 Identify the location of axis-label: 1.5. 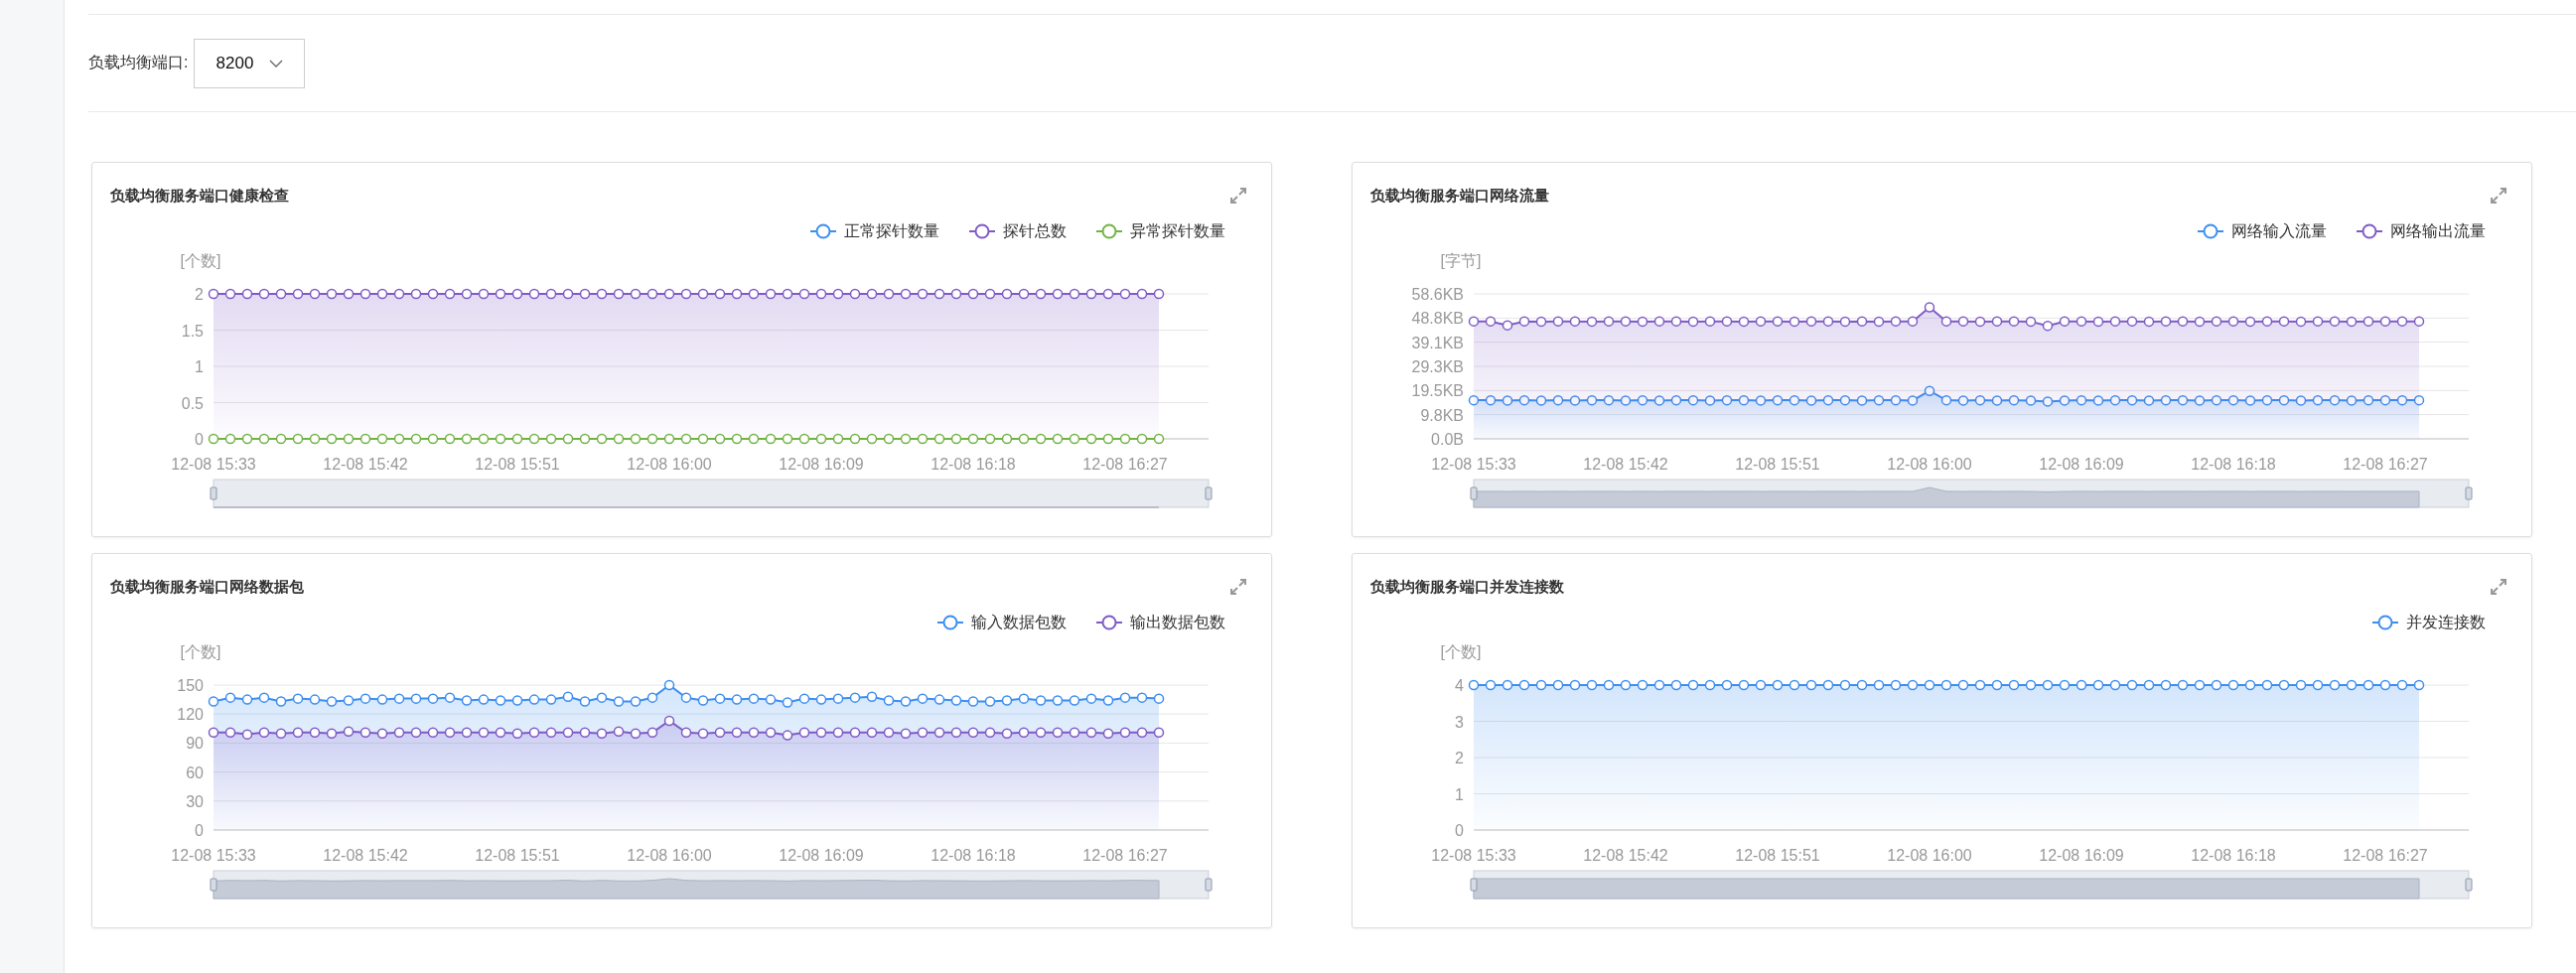
(192, 331).